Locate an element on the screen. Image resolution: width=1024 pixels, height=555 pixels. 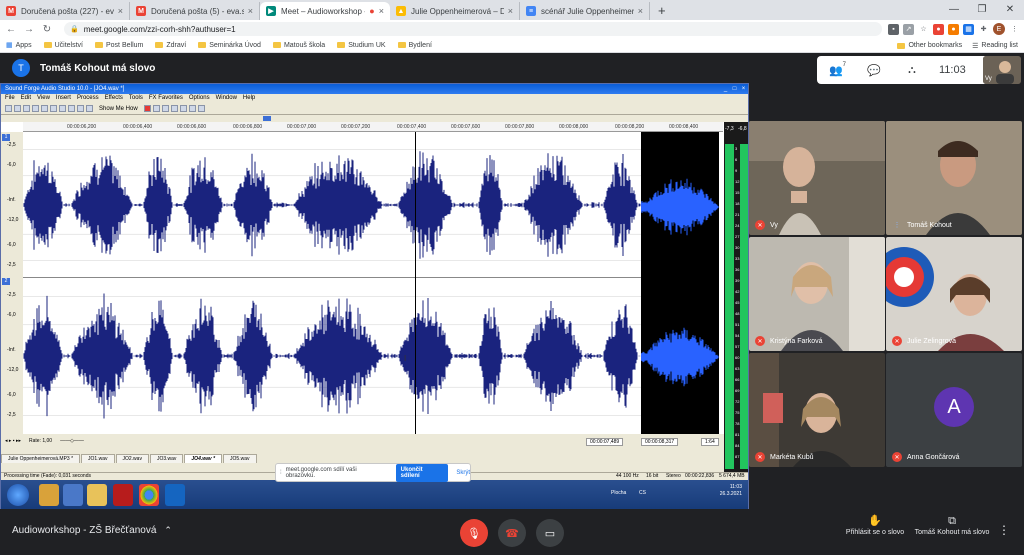
self-thumbnail: Vy is located at coordinates (1002, 70).